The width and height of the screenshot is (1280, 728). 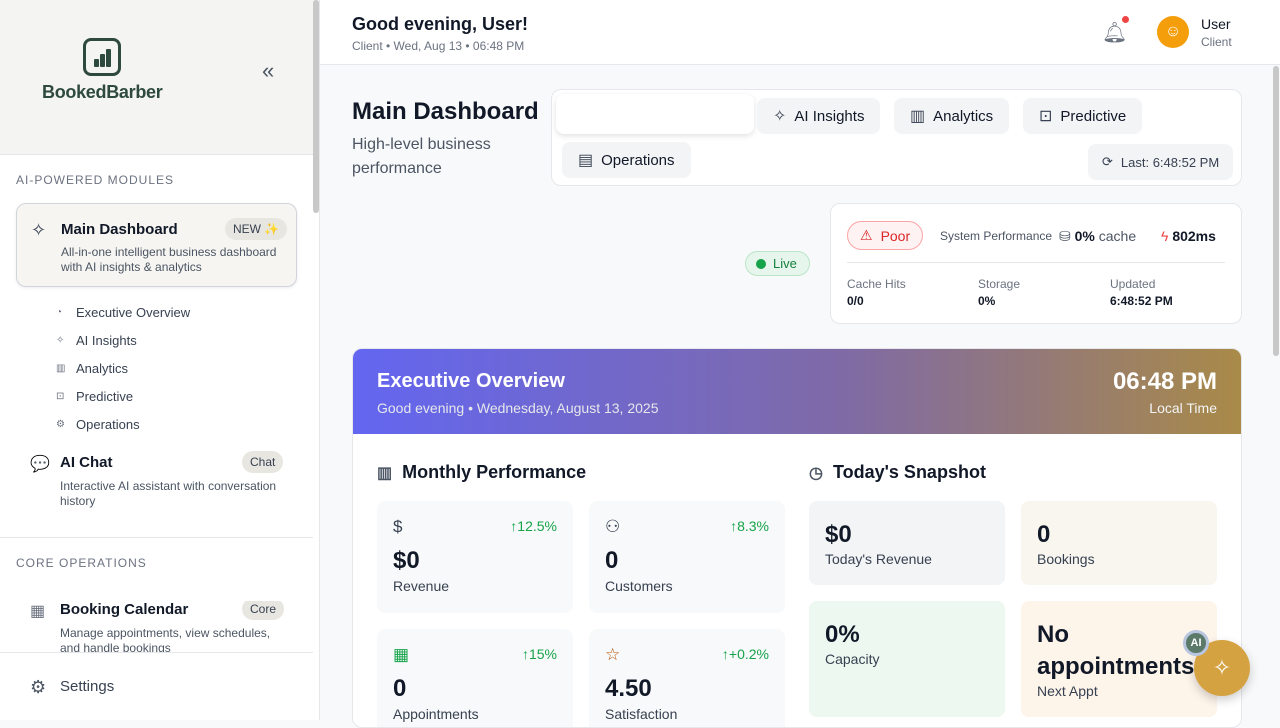 What do you see at coordinates (687, 557) in the screenshot?
I see `metric-card-customers: ⚇ ↑8.3% 0 Customers` at bounding box center [687, 557].